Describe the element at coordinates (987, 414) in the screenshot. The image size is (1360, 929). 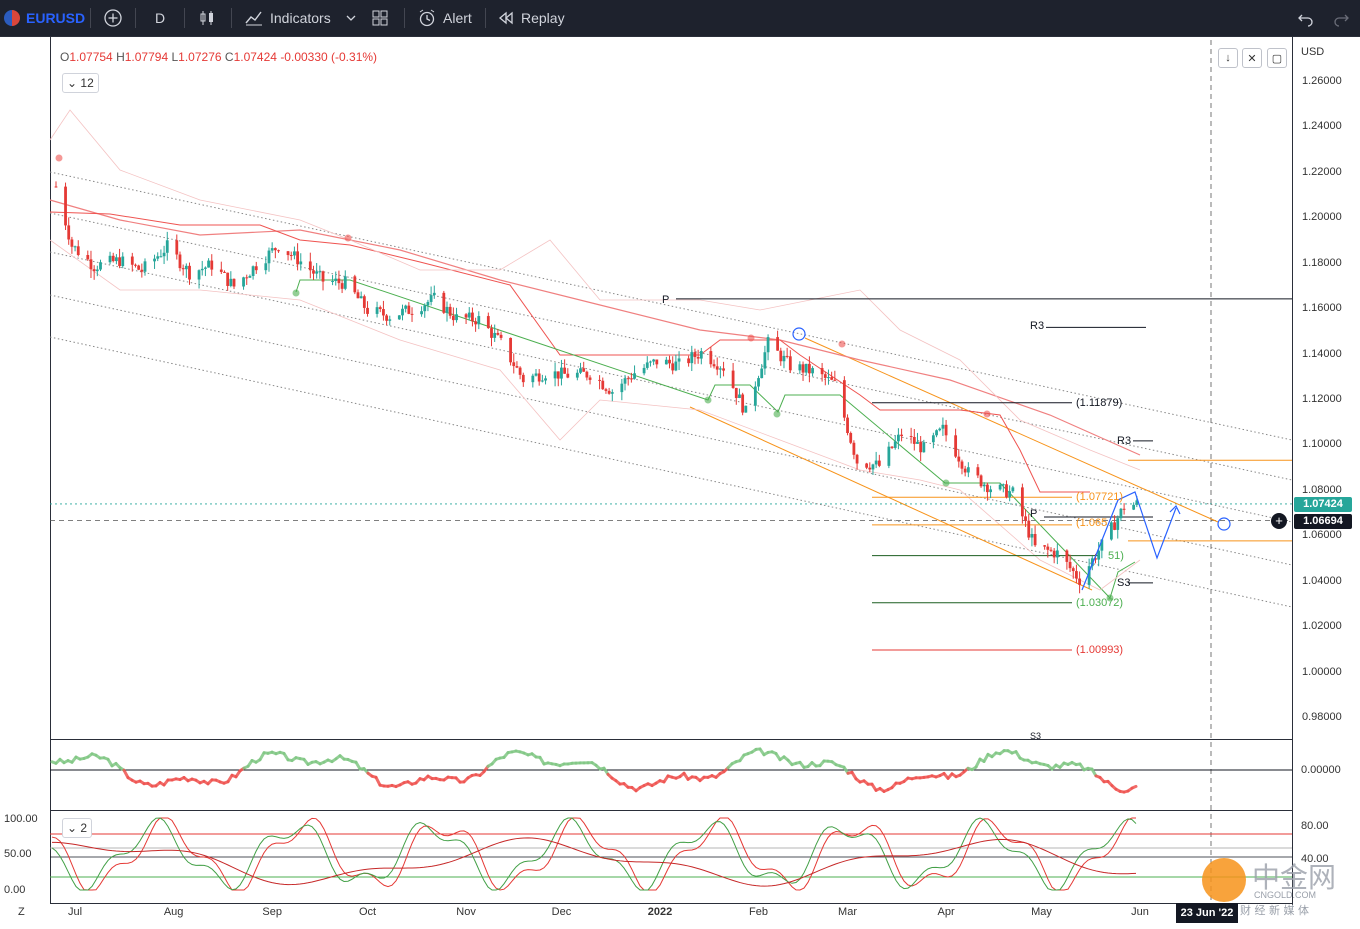
I see `signal-dot` at that location.